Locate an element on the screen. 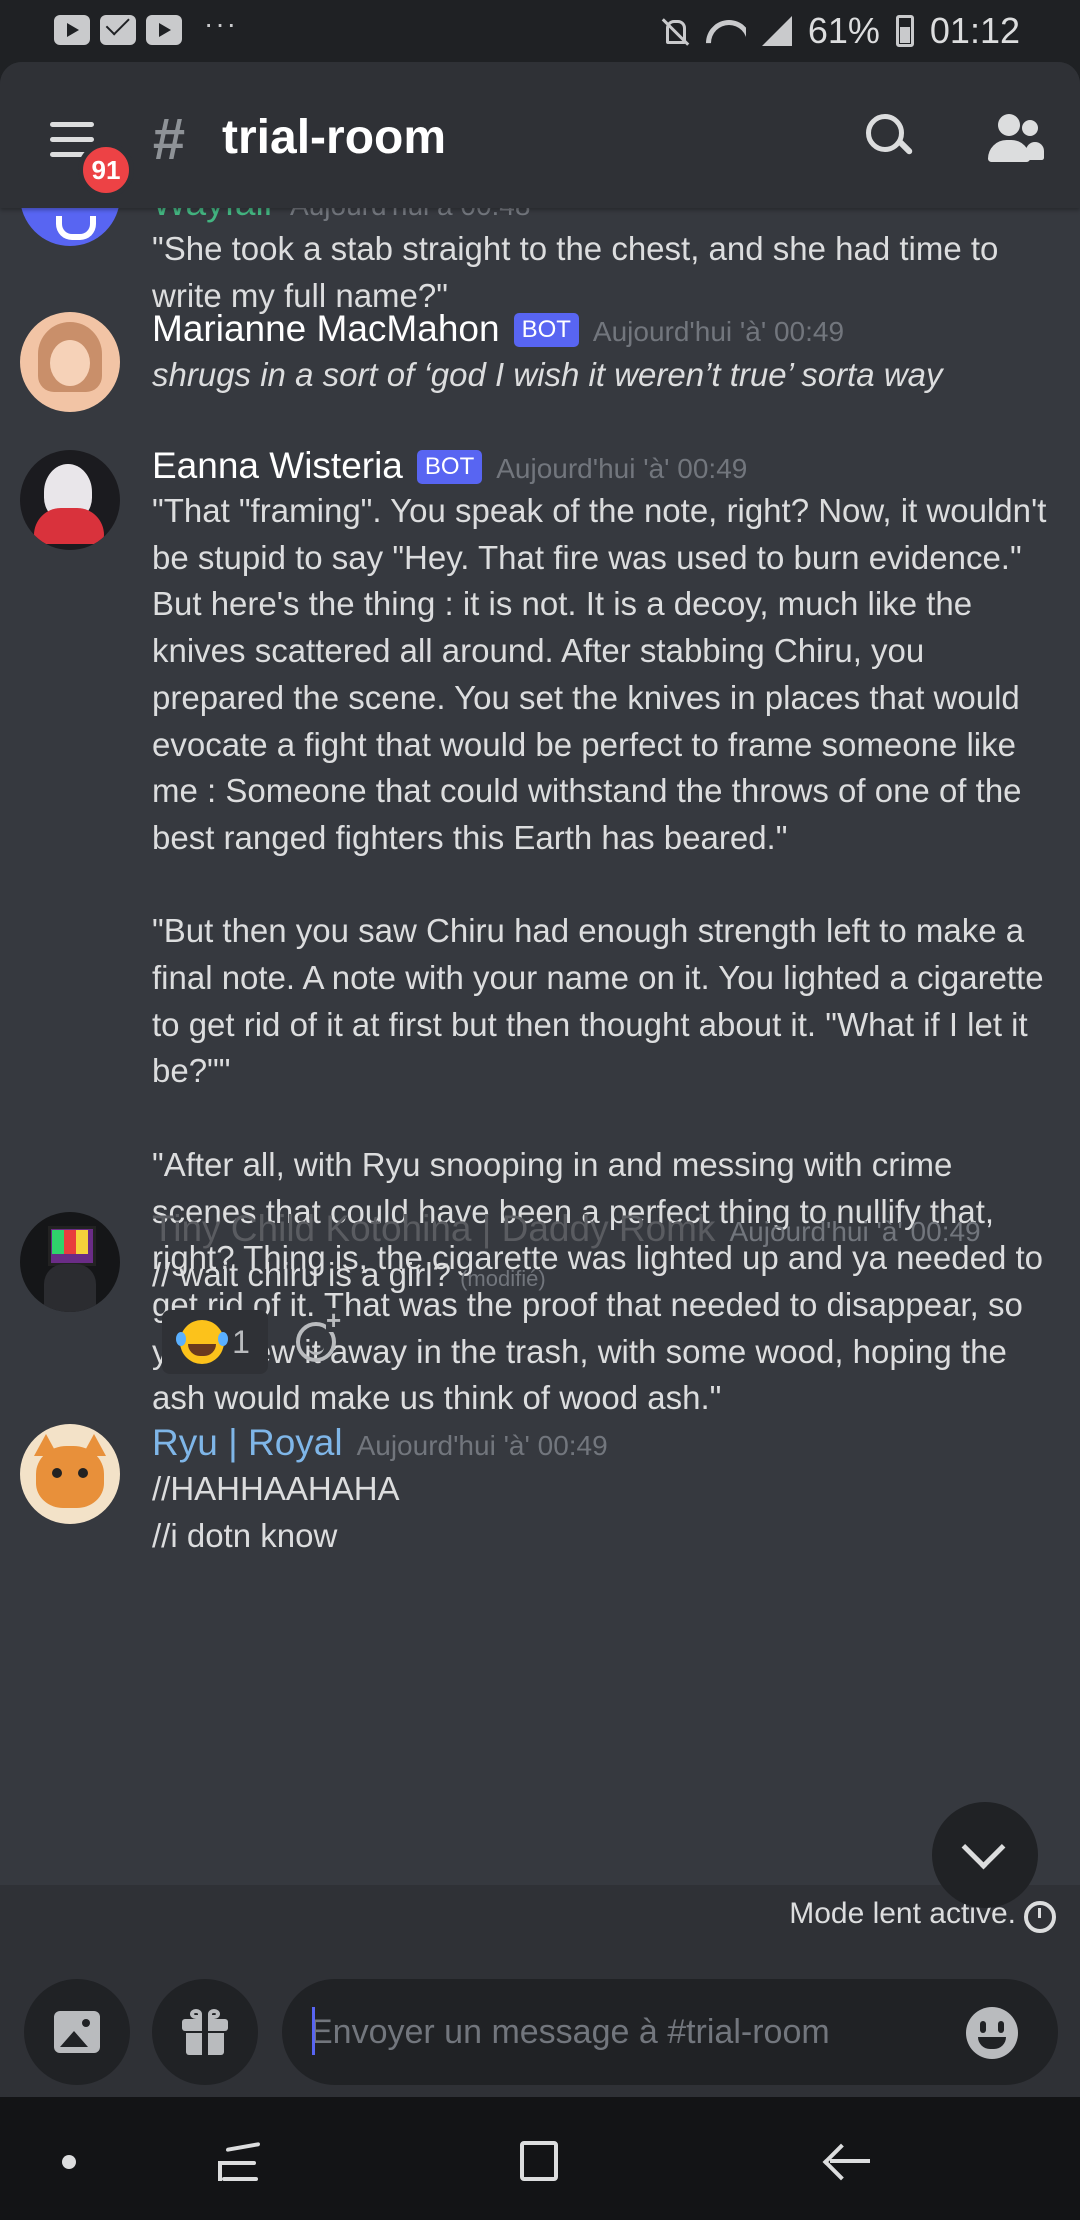  battery-icon is located at coordinates (904, 31).